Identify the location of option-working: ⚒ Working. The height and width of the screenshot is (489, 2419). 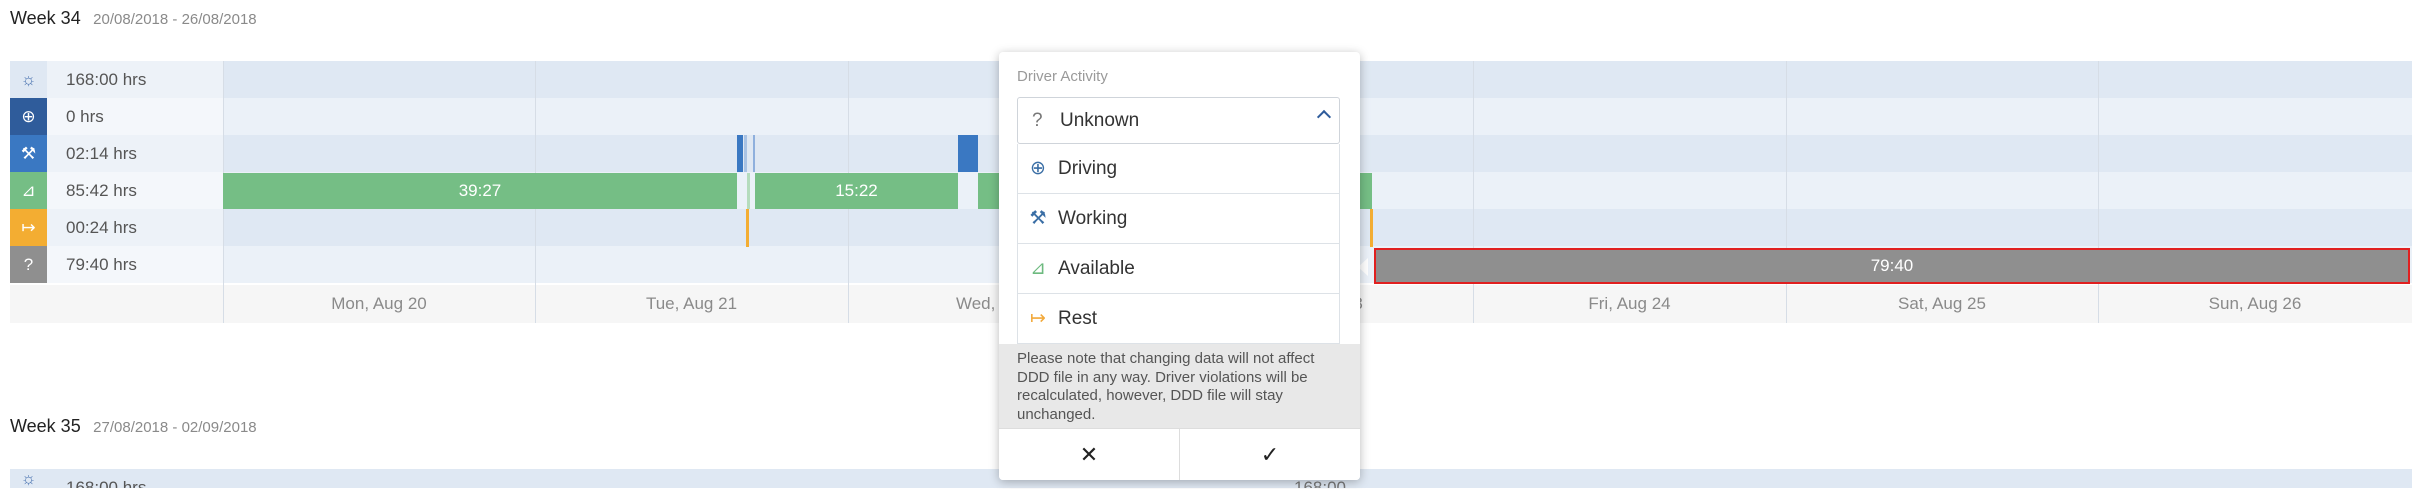
(1178, 219).